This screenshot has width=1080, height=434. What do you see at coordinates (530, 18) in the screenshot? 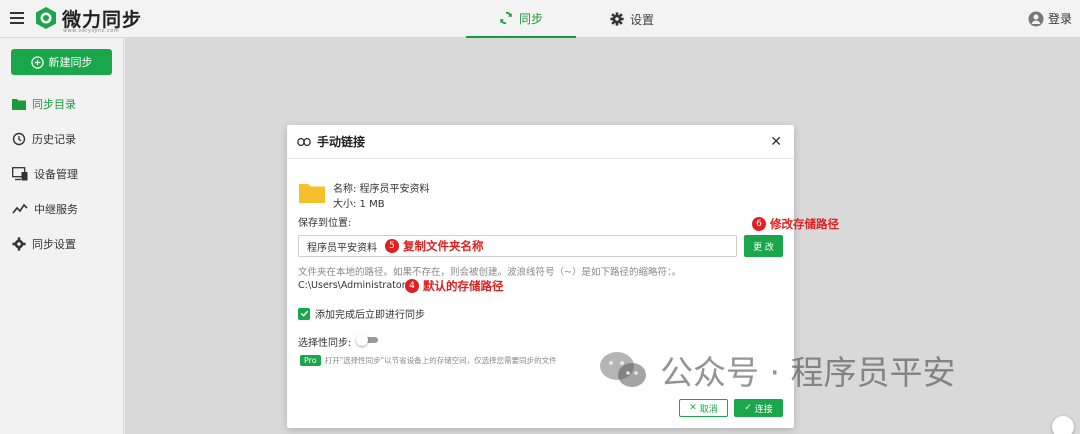
I see `tab-sync-label: 同步` at bounding box center [530, 18].